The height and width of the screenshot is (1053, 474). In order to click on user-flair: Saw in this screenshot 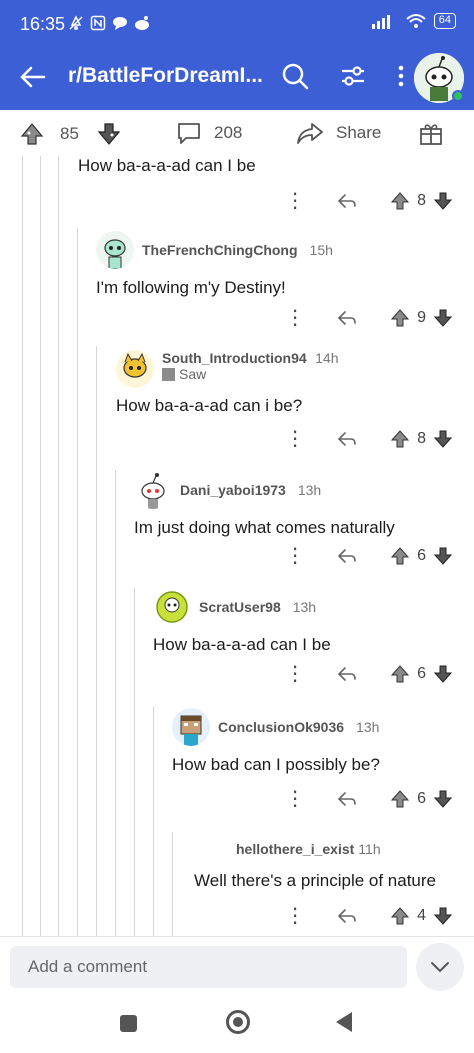, I will do `click(250, 374)`.